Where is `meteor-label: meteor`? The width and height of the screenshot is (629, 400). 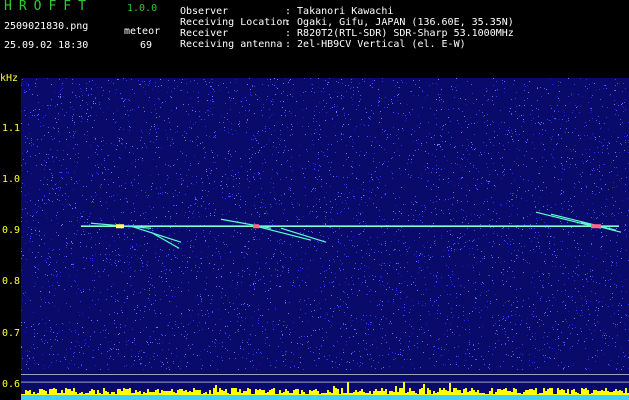 meteor-label: meteor is located at coordinates (142, 31).